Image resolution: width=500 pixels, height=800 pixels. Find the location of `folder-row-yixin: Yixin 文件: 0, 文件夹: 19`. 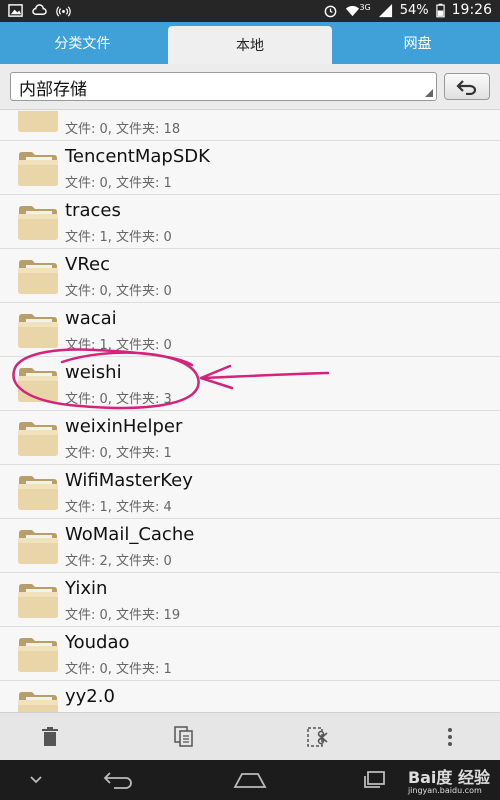

folder-row-yixin: Yixin 文件: 0, 文件夹: 19 is located at coordinates (250, 600).